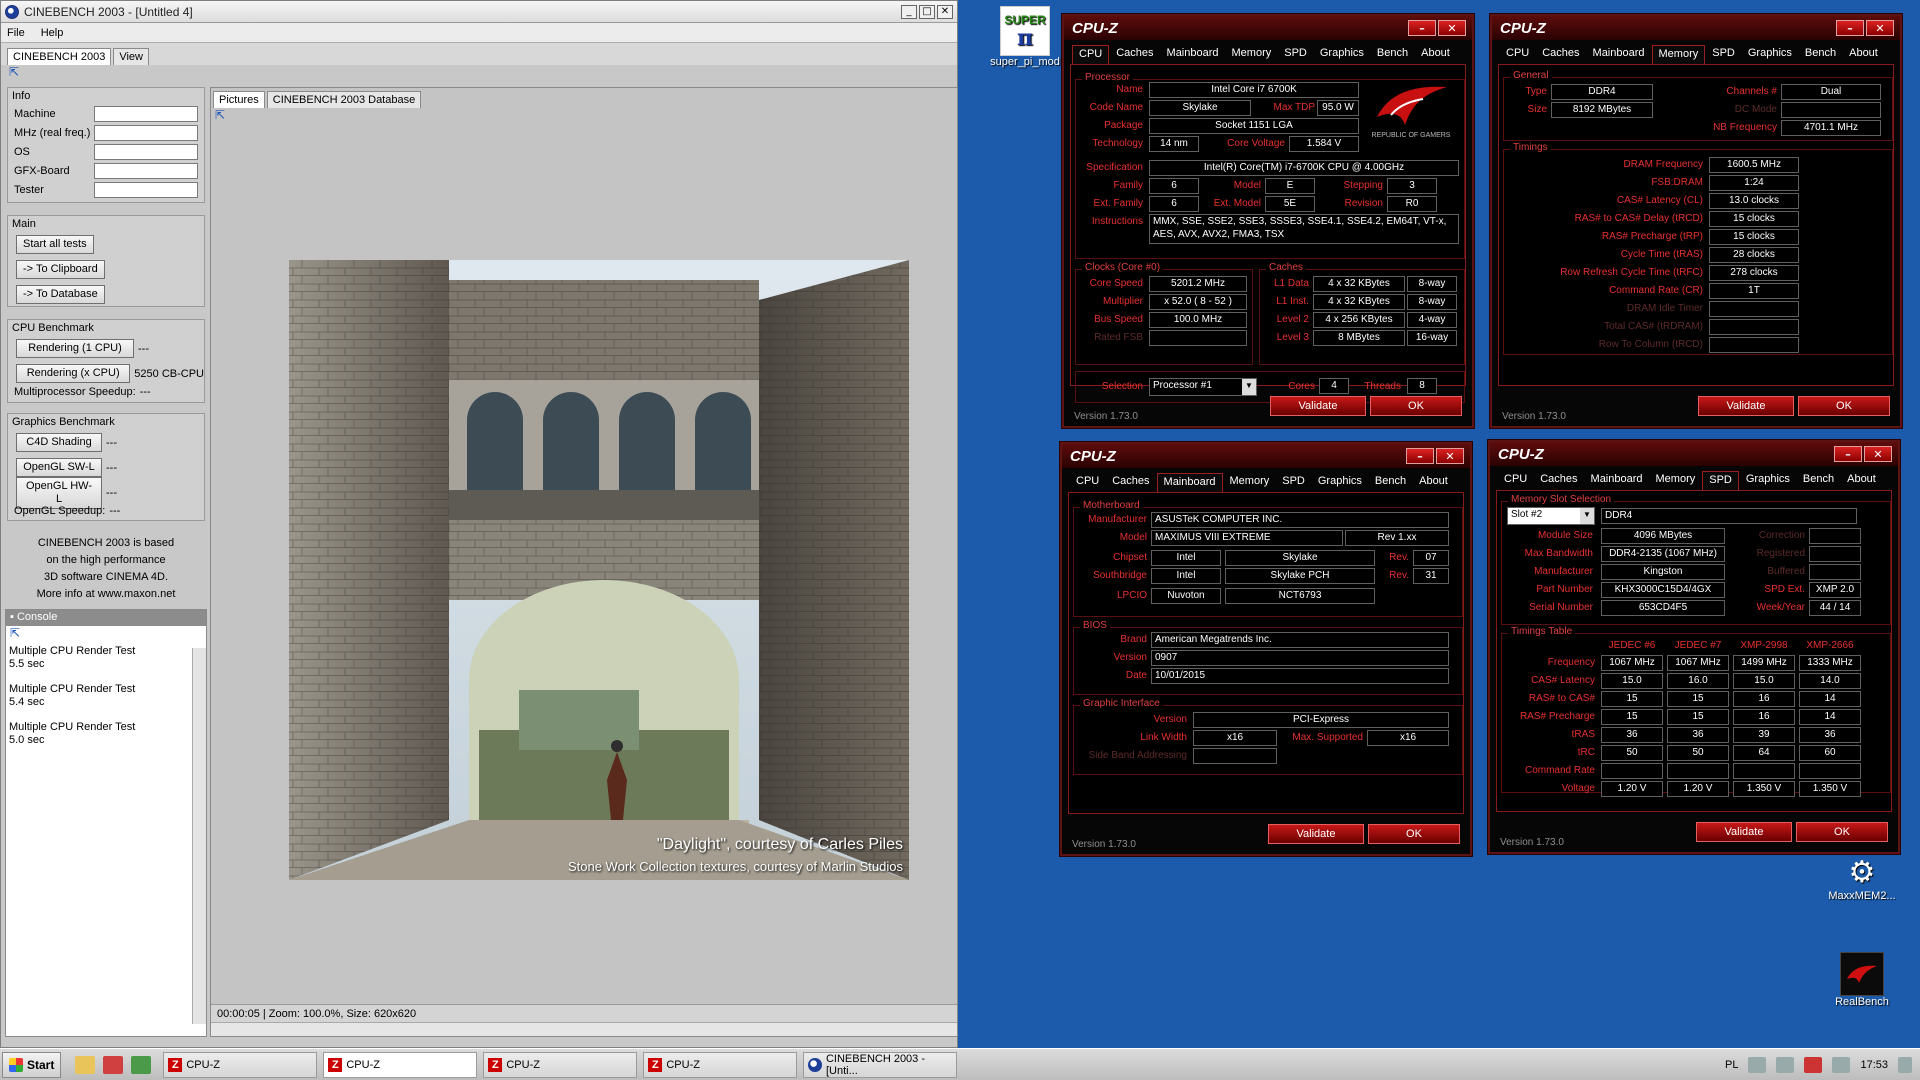 Image resolution: width=1920 pixels, height=1080 pixels. Describe the element at coordinates (75, 348) in the screenshot. I see `rendering-1cpu-button: Rendering (1 CPU)` at that location.